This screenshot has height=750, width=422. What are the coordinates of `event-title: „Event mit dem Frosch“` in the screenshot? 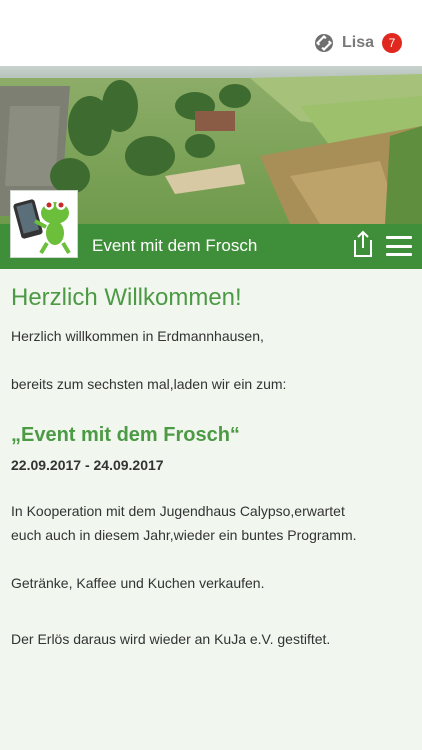 It's located at (125, 435).